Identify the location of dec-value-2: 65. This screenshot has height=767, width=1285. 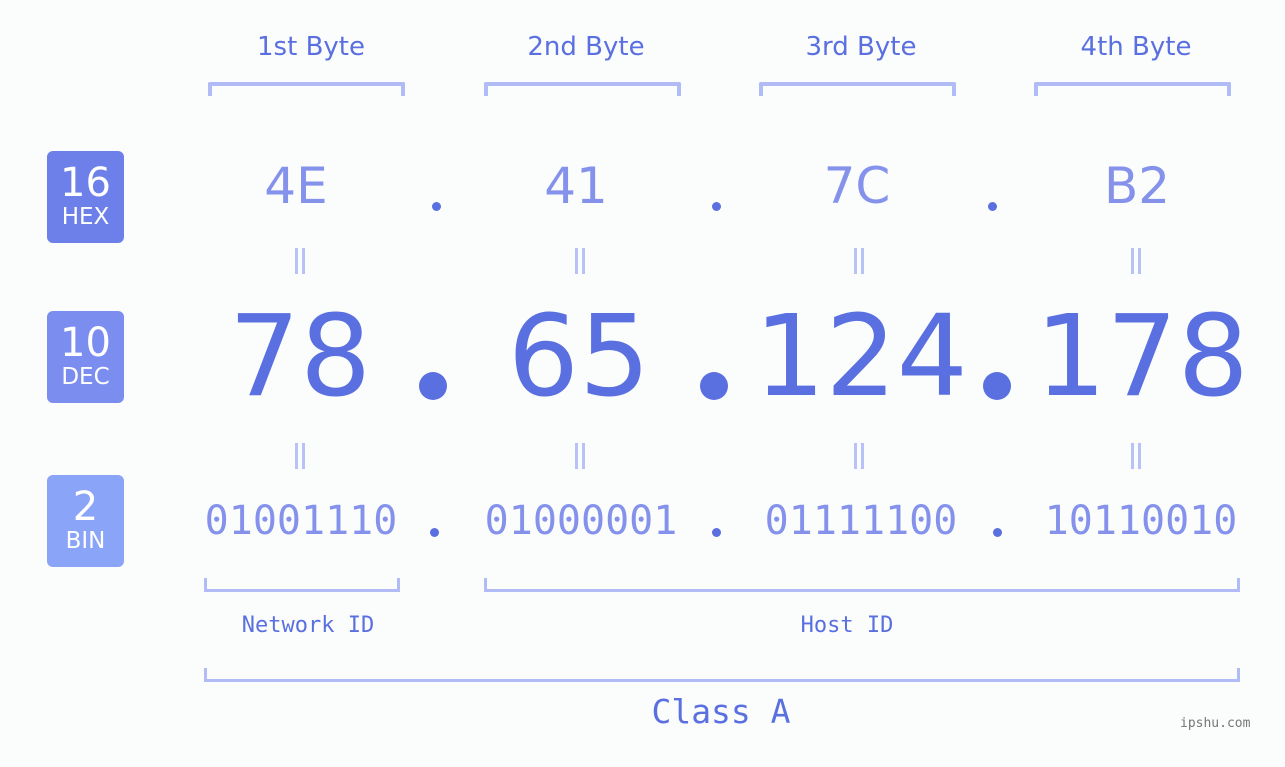
(579, 357).